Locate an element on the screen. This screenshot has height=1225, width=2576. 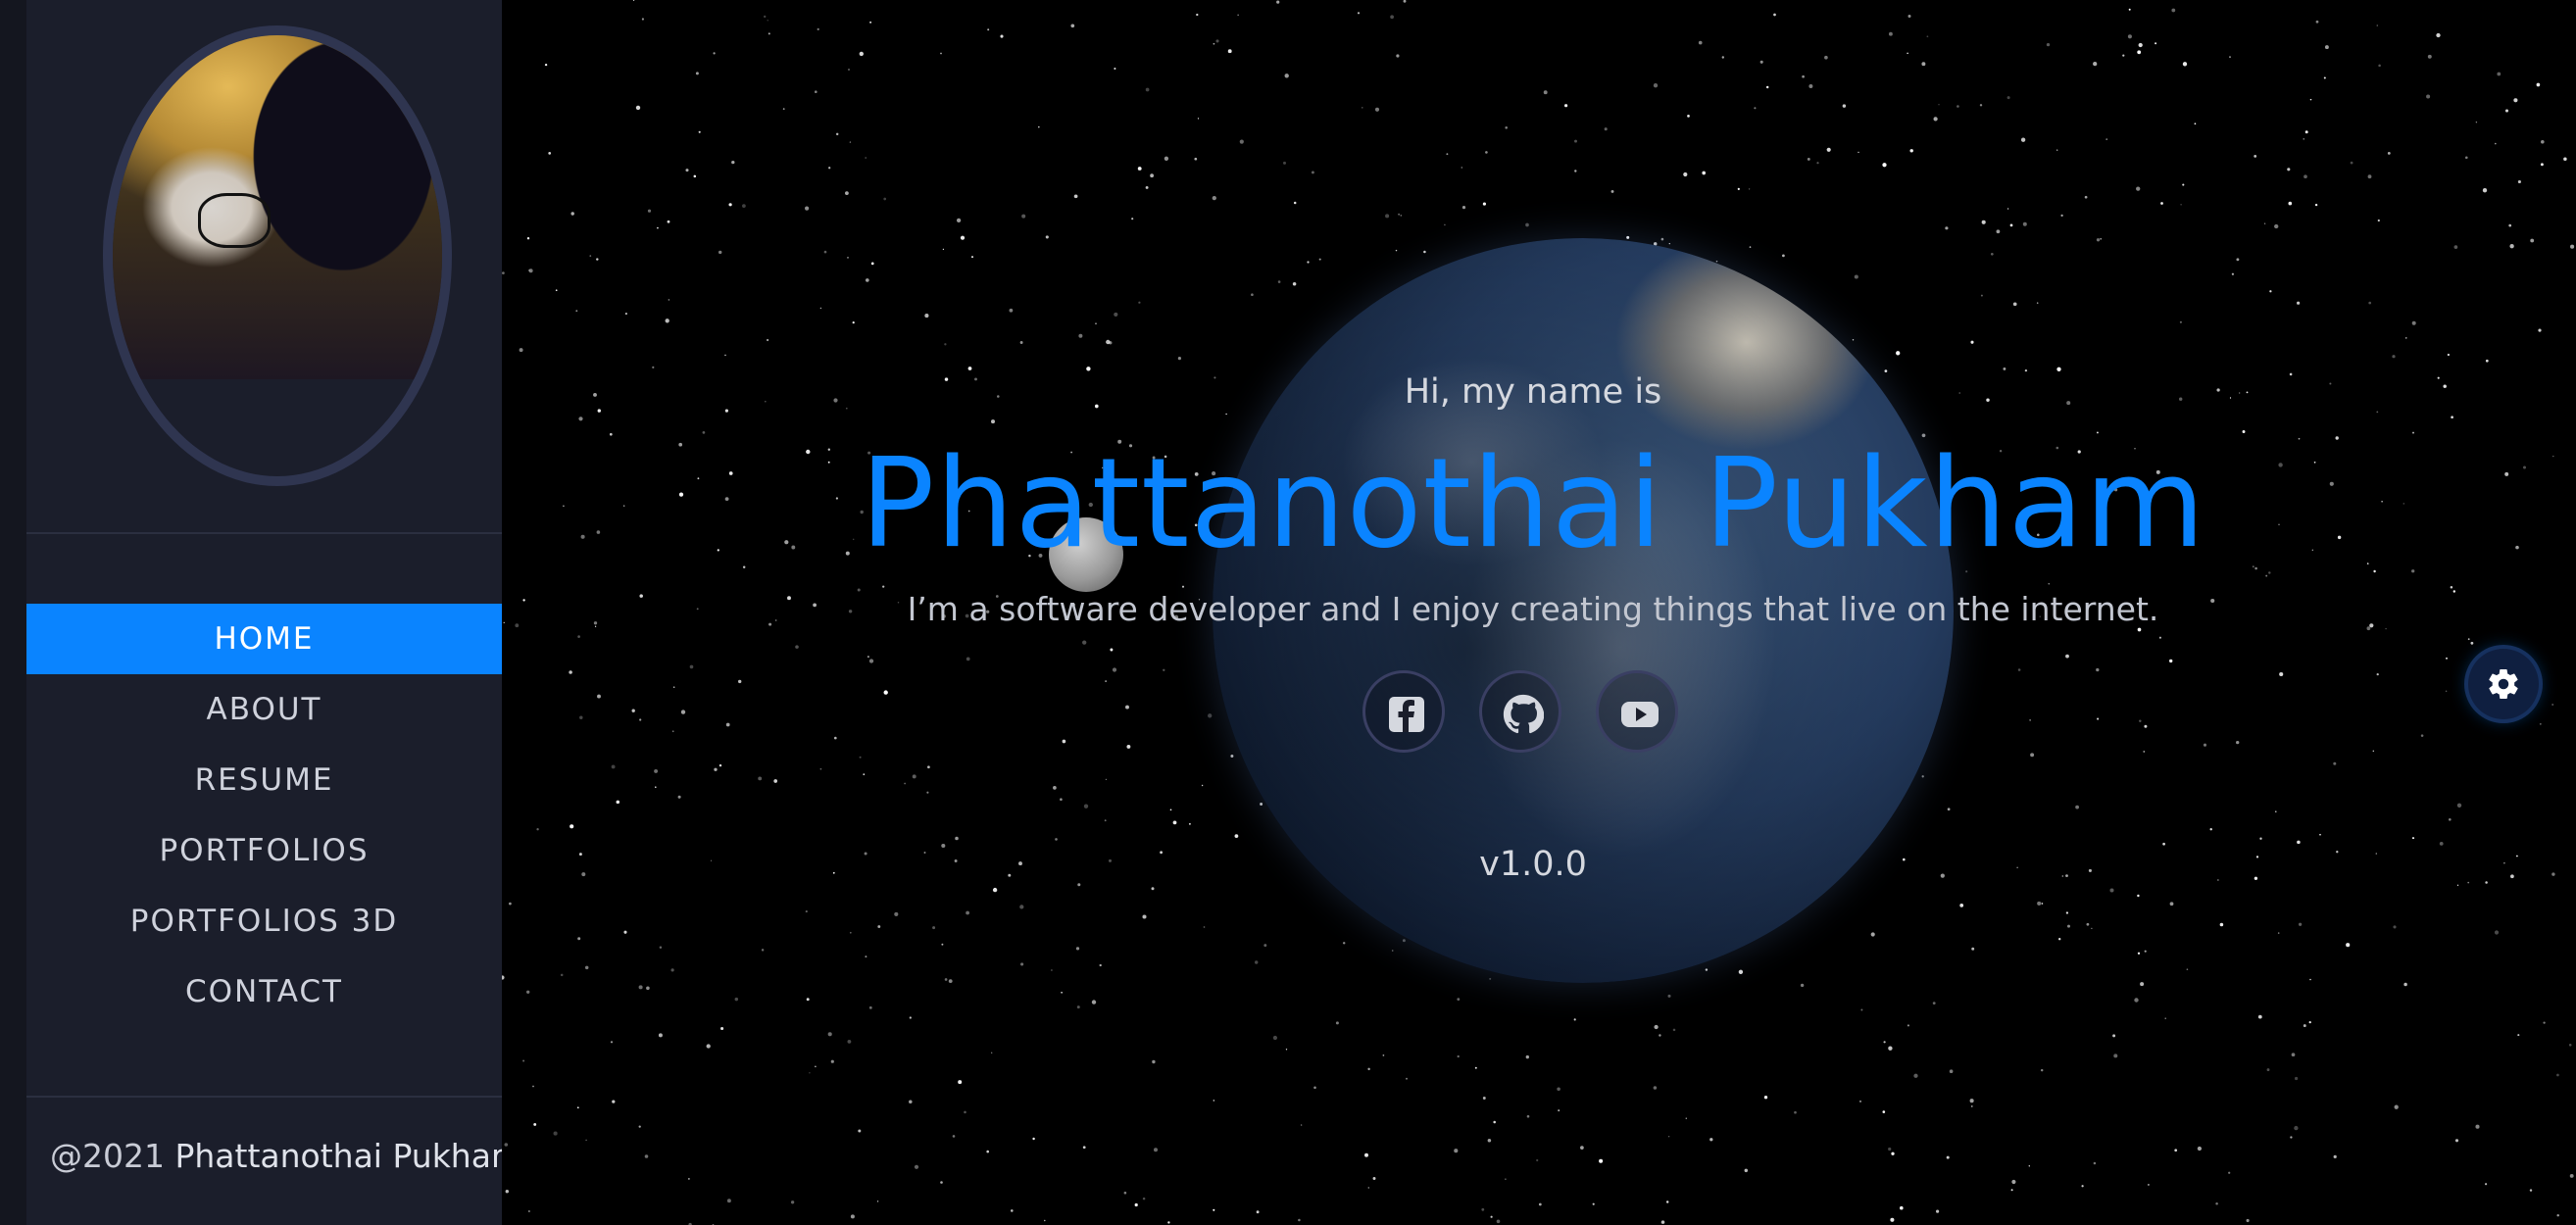
hero-greeting: Hi, my name is is located at coordinates (1533, 392).